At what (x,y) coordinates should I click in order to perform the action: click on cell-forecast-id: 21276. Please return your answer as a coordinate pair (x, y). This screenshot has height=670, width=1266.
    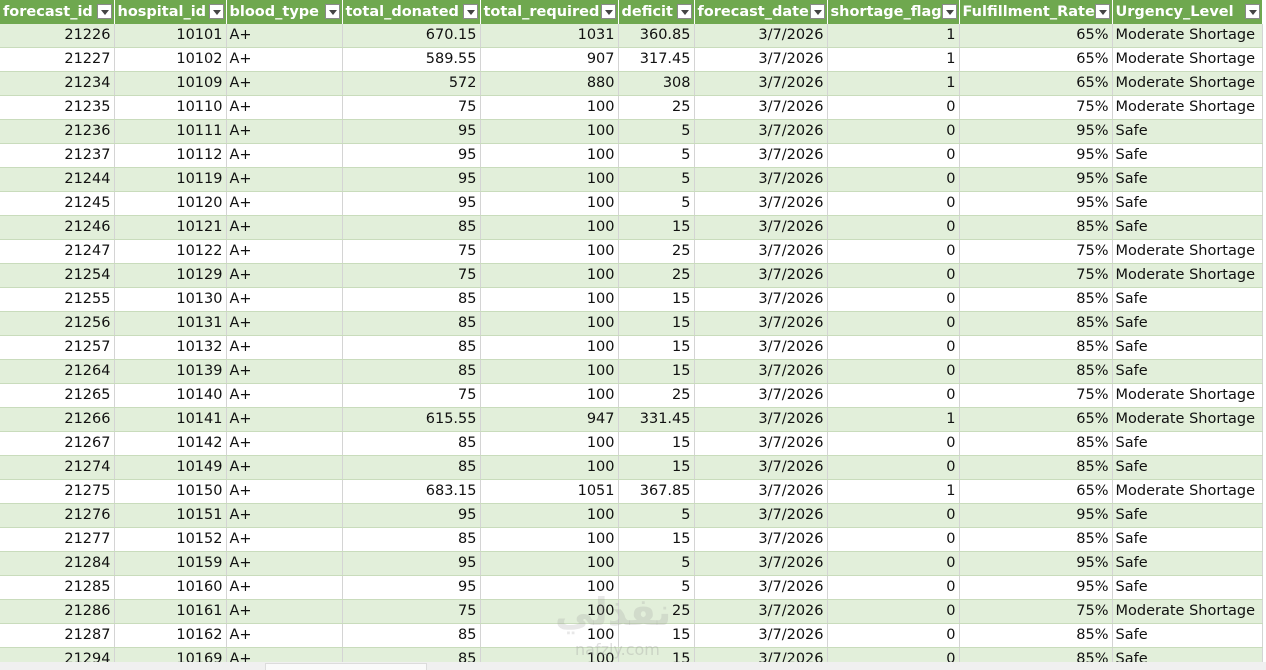
    Looking at the image, I should click on (57, 515).